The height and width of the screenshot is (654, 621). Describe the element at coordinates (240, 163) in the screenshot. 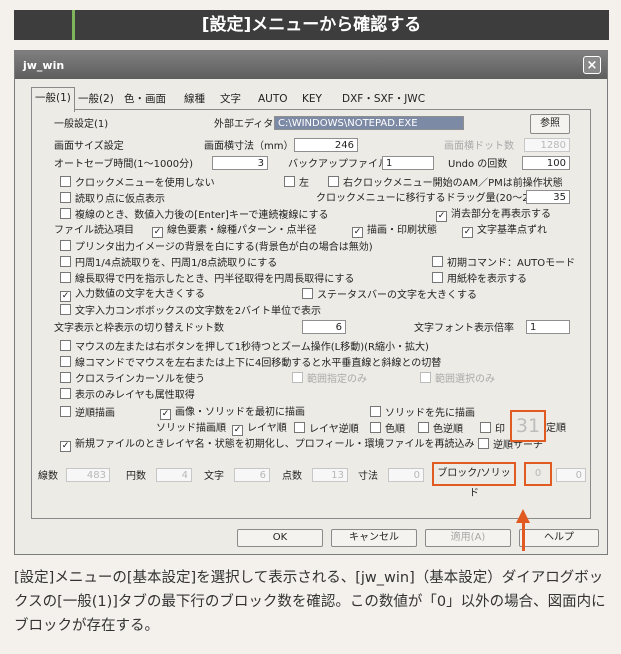

I see `autosave-input: 3` at that location.